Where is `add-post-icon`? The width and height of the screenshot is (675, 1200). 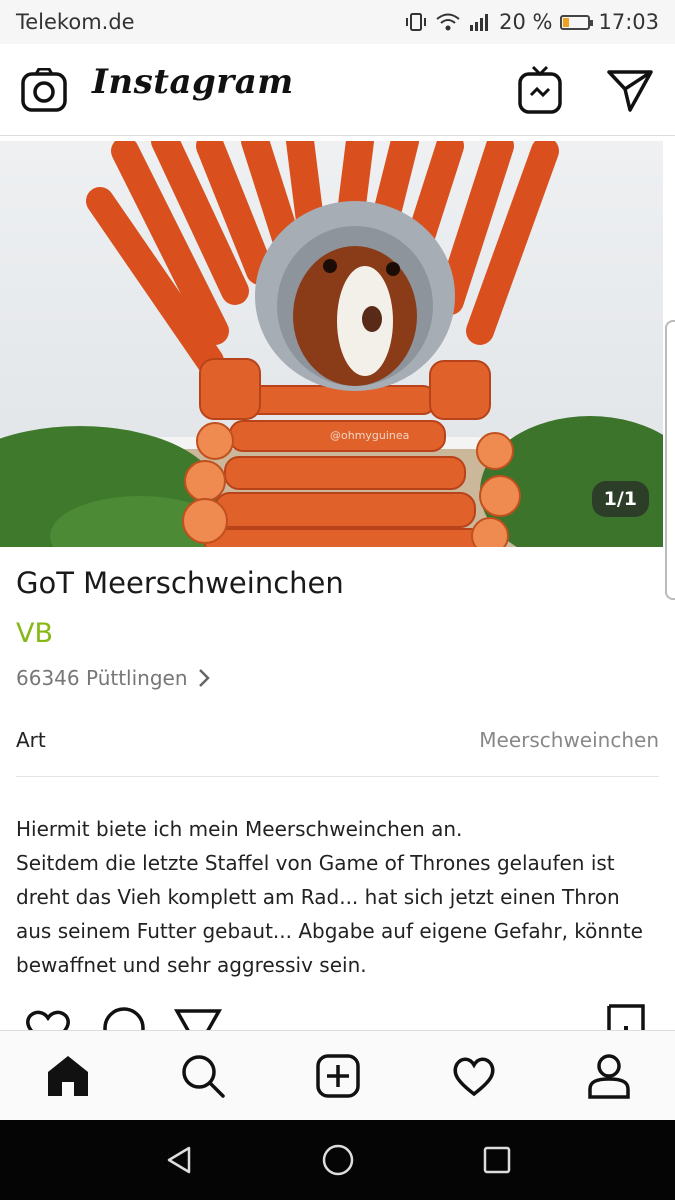
add-post-icon is located at coordinates (338, 1076).